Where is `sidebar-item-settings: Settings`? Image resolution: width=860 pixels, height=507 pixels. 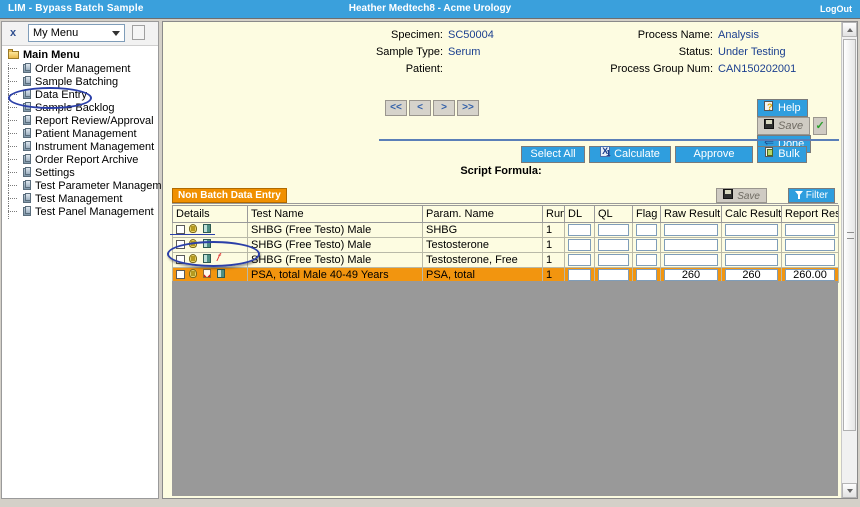 sidebar-item-settings: Settings is located at coordinates (80, 173).